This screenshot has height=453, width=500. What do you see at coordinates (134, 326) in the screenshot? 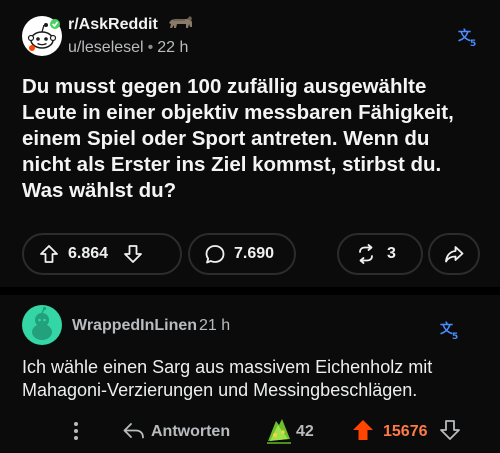
I see `comment-author: WrappedInLinen` at bounding box center [134, 326].